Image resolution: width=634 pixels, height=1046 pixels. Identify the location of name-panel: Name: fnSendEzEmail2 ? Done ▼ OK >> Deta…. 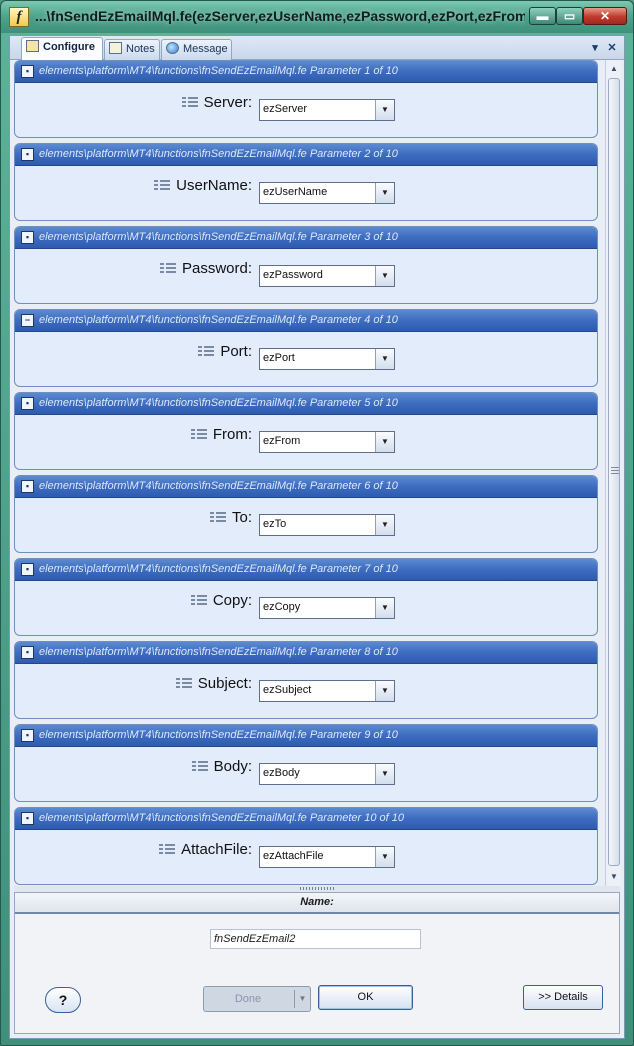
(317, 963).